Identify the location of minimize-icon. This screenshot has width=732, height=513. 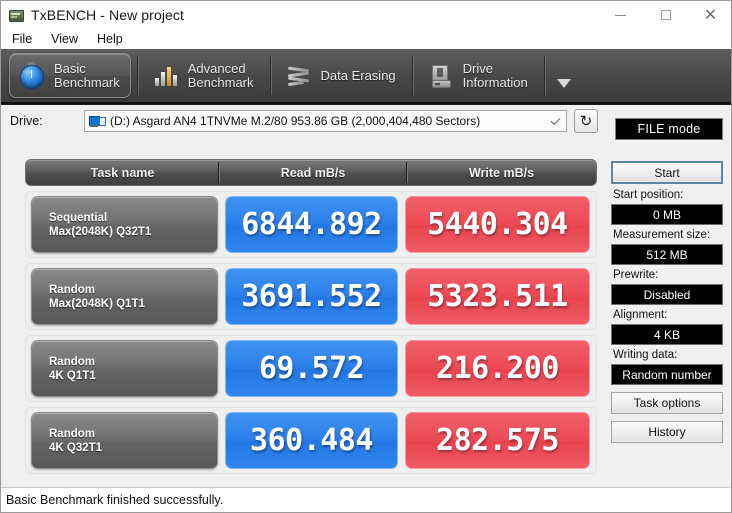
(620, 15).